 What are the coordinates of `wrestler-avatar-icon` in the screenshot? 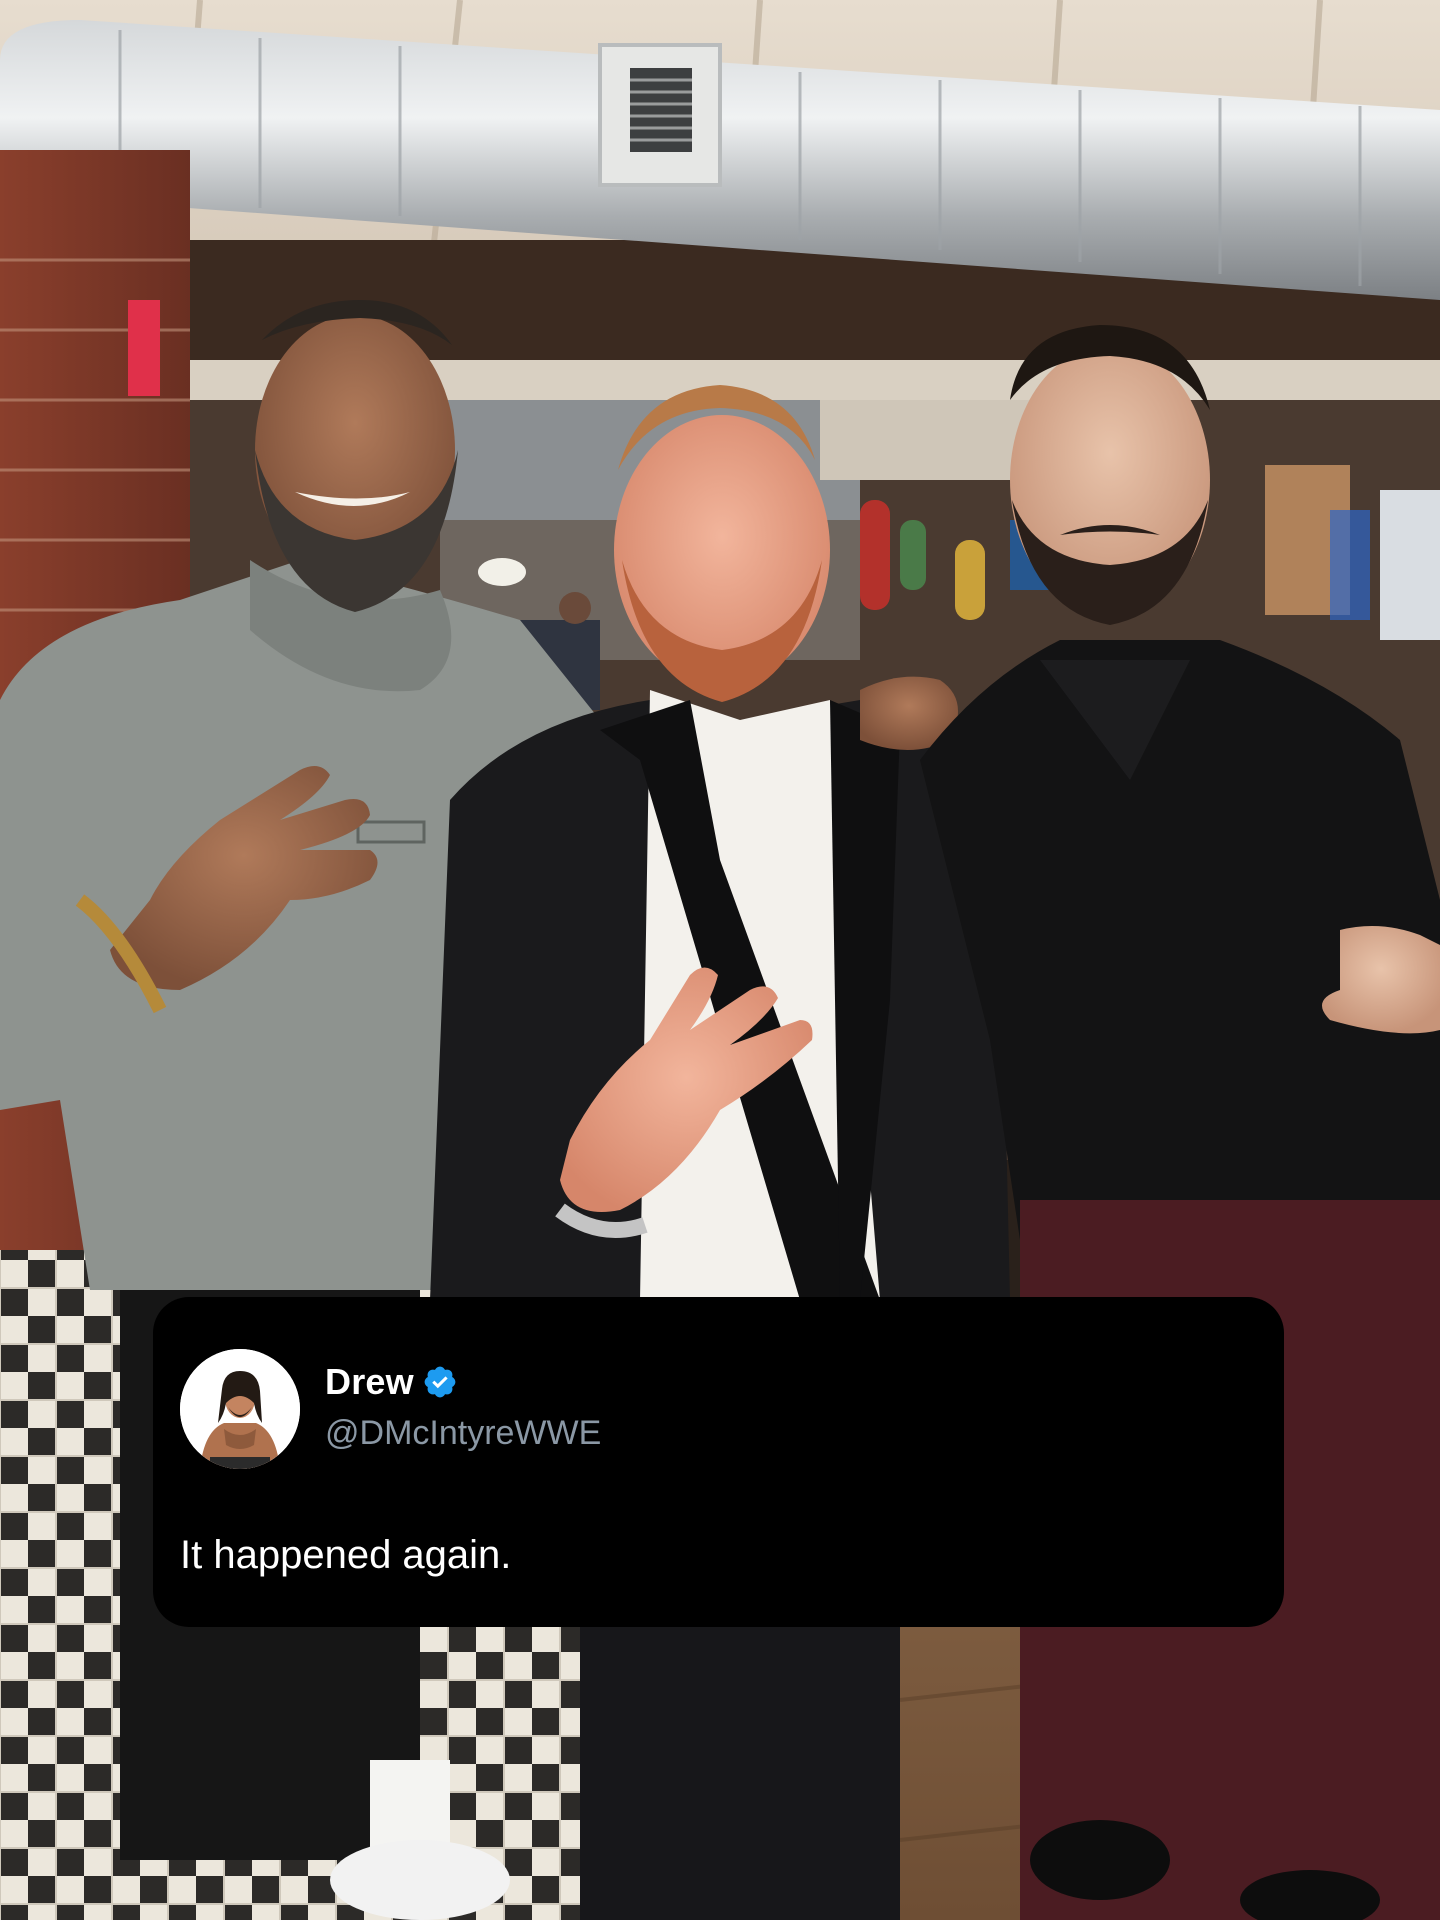 It's located at (240, 1409).